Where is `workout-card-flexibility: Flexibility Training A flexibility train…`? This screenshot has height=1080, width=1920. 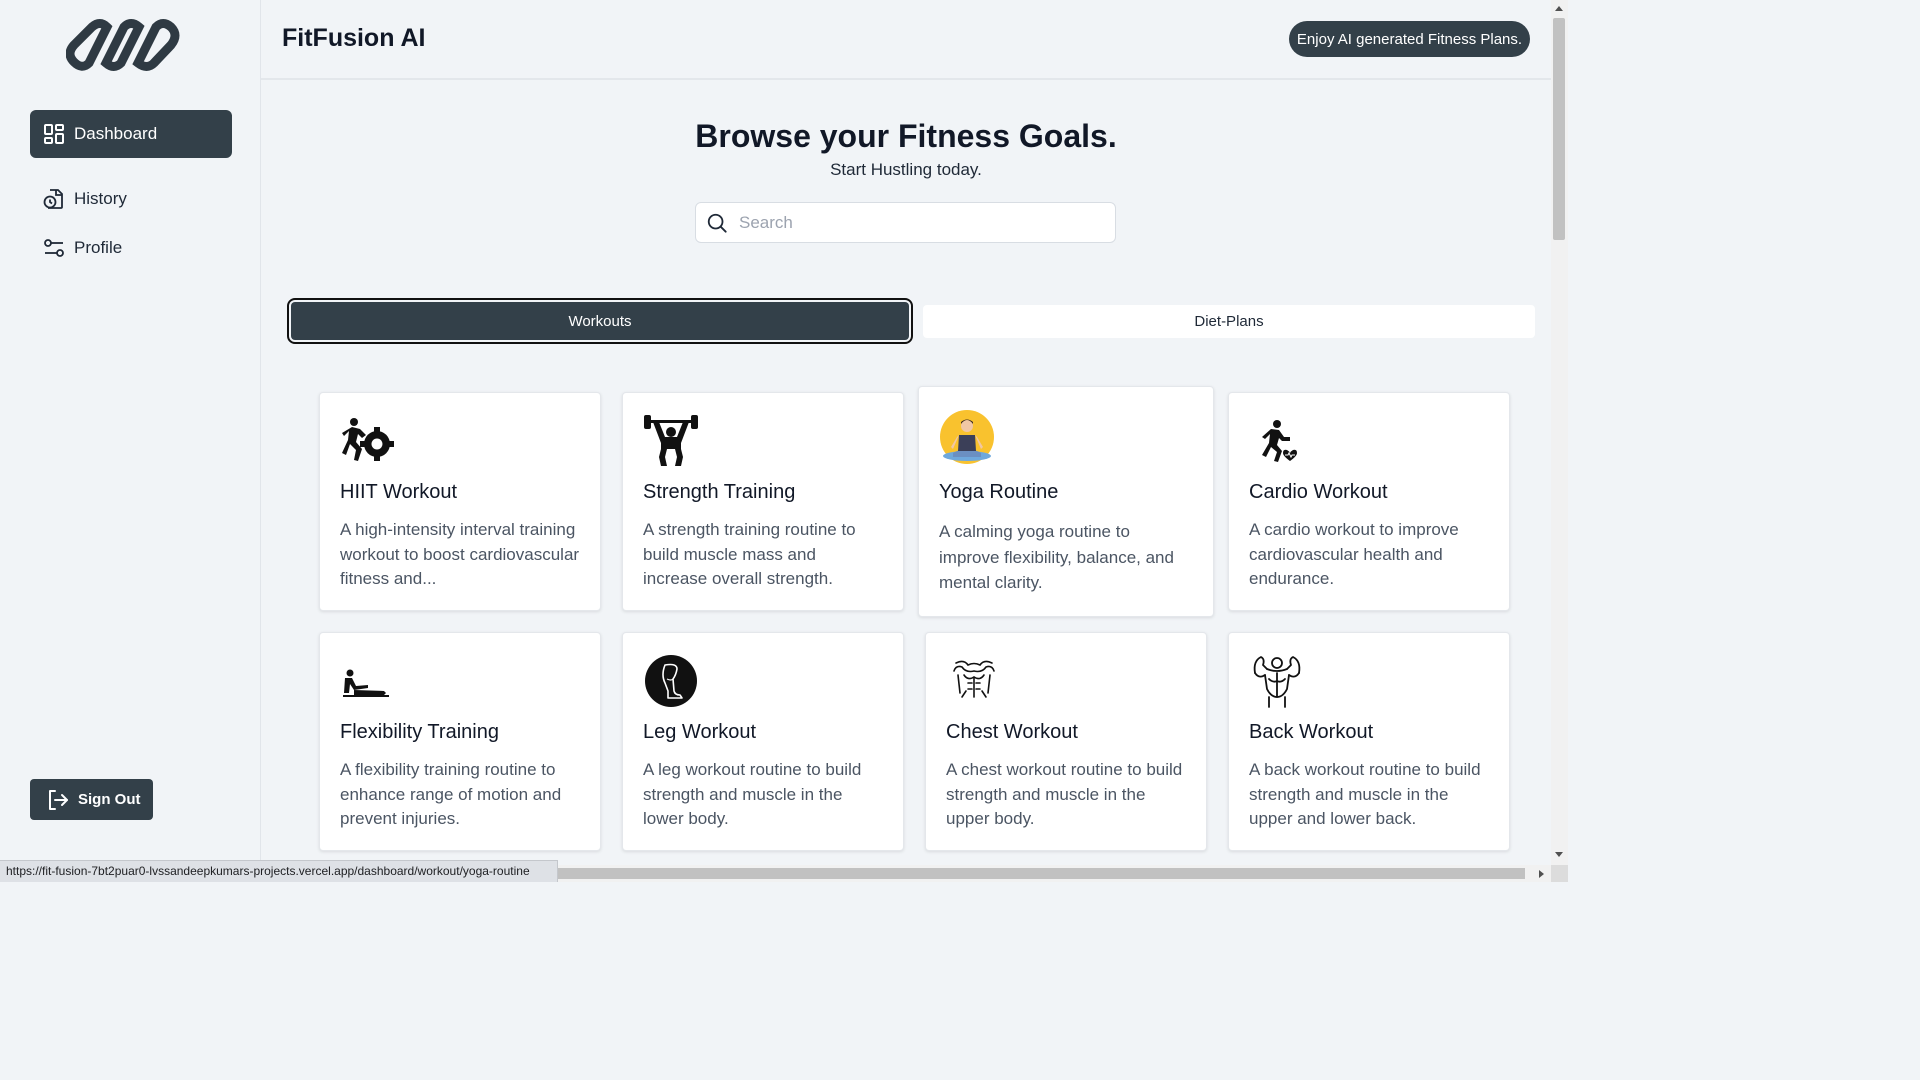
workout-card-flexibility: Flexibility Training A flexibility train… is located at coordinates (460, 741).